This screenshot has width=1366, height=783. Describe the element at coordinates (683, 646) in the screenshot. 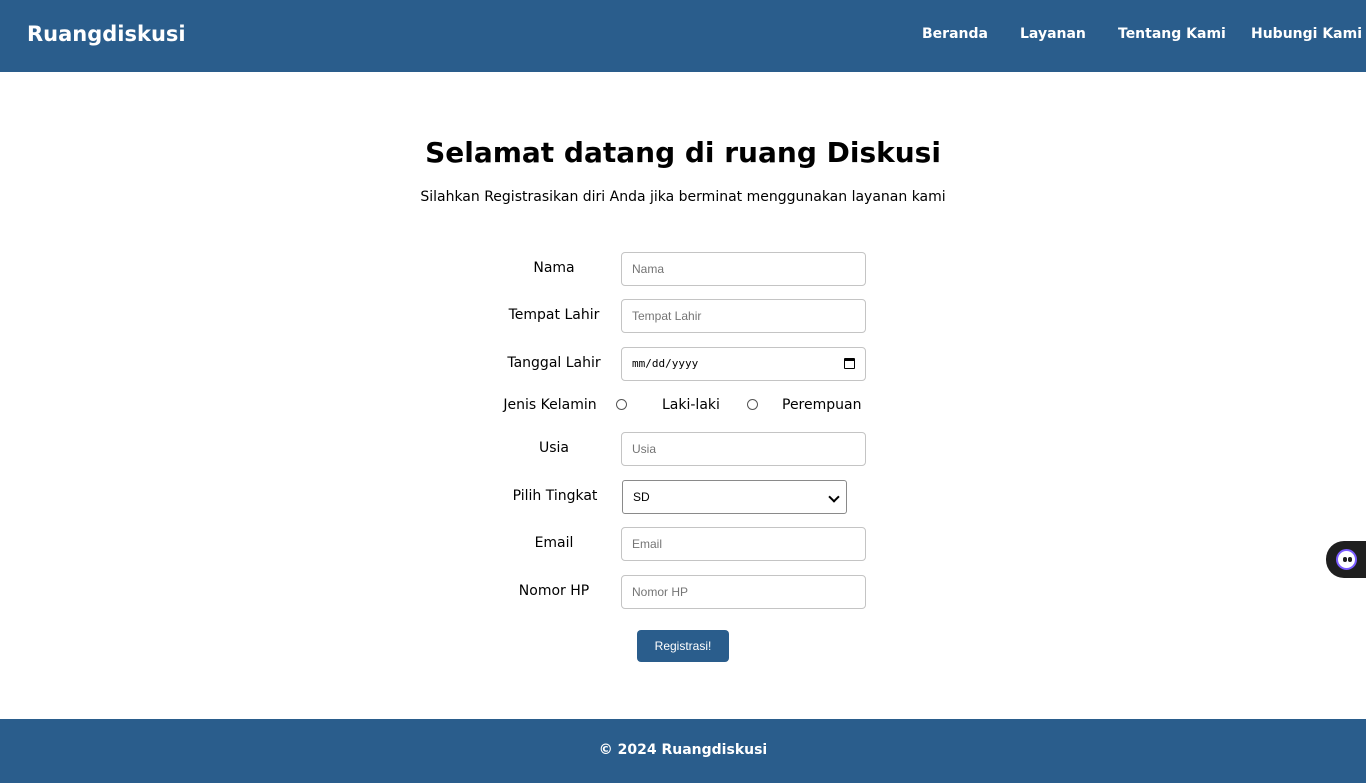

I see `registrasi-button: Registrasi!` at that location.